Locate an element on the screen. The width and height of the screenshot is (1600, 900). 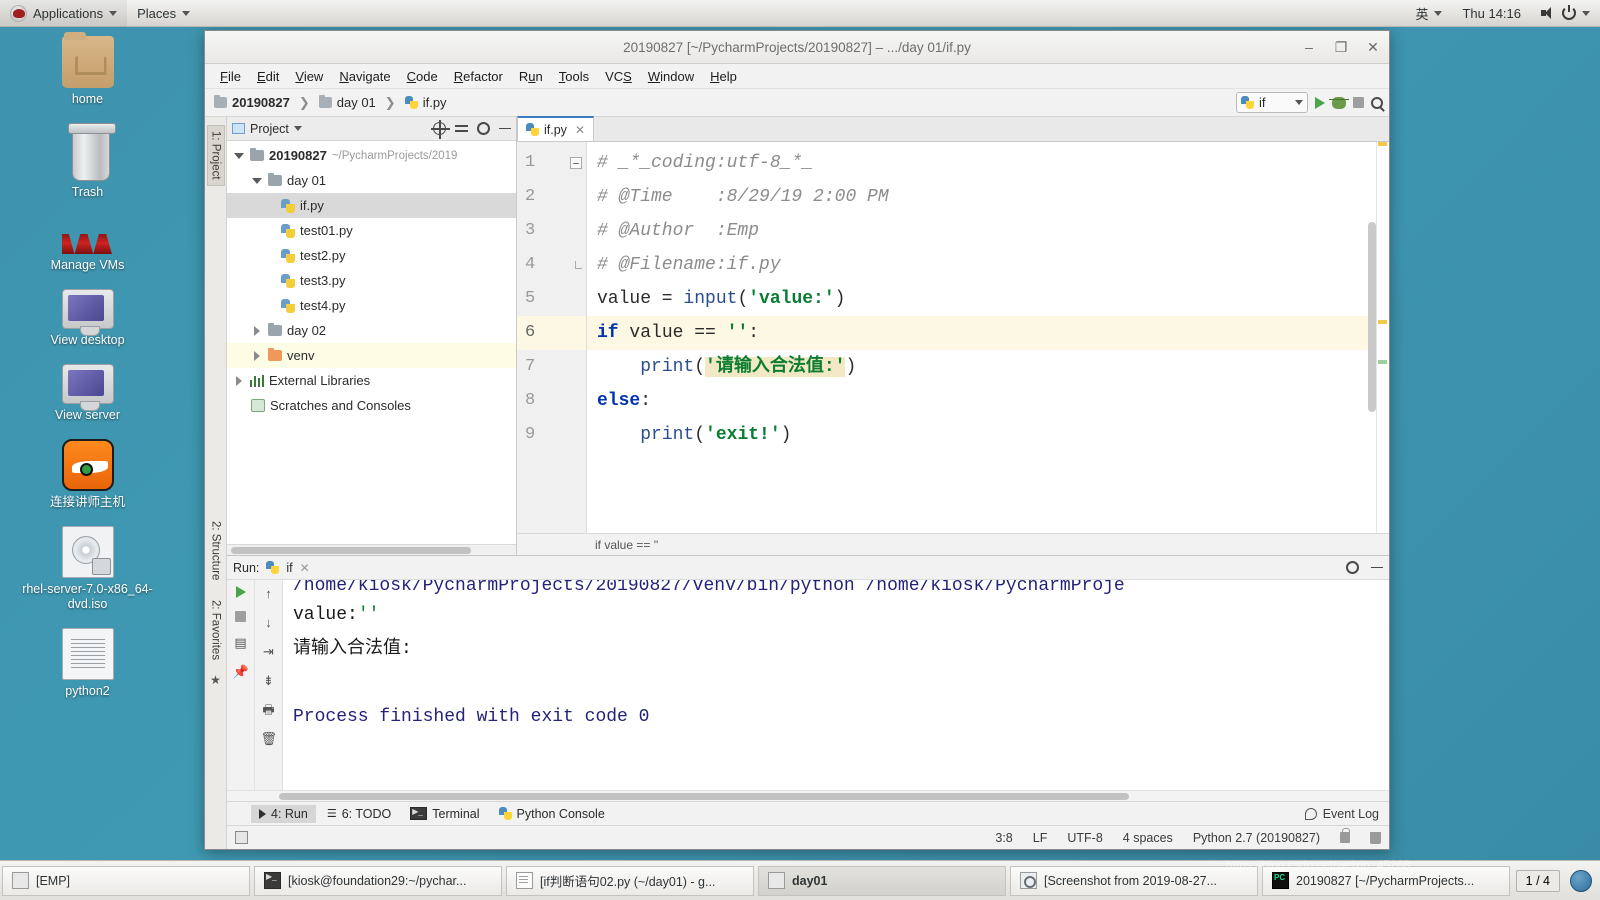
menu-edit: Edit is located at coordinates (268, 76).